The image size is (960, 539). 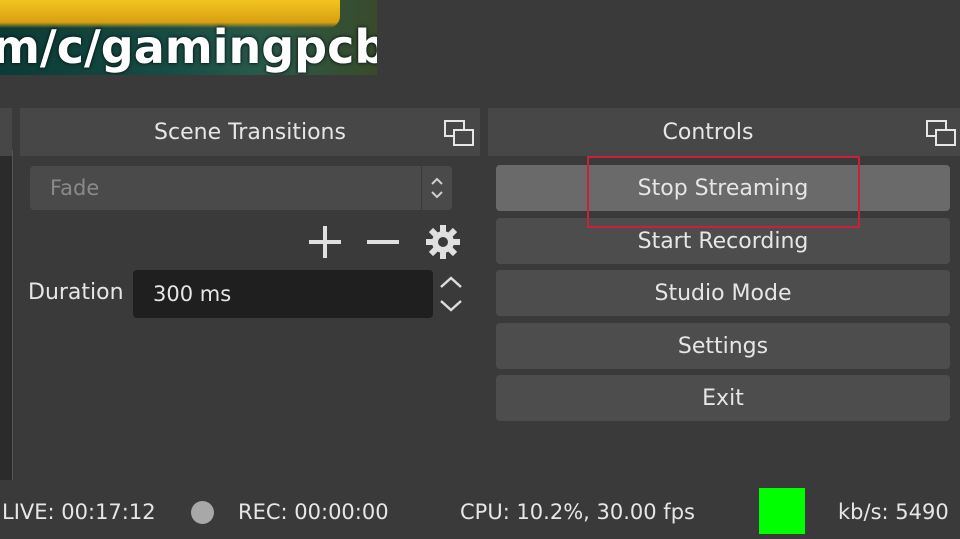 What do you see at coordinates (188, 47) in the screenshot?
I see `preview-url-text: m/c/gamingpcbu` at bounding box center [188, 47].